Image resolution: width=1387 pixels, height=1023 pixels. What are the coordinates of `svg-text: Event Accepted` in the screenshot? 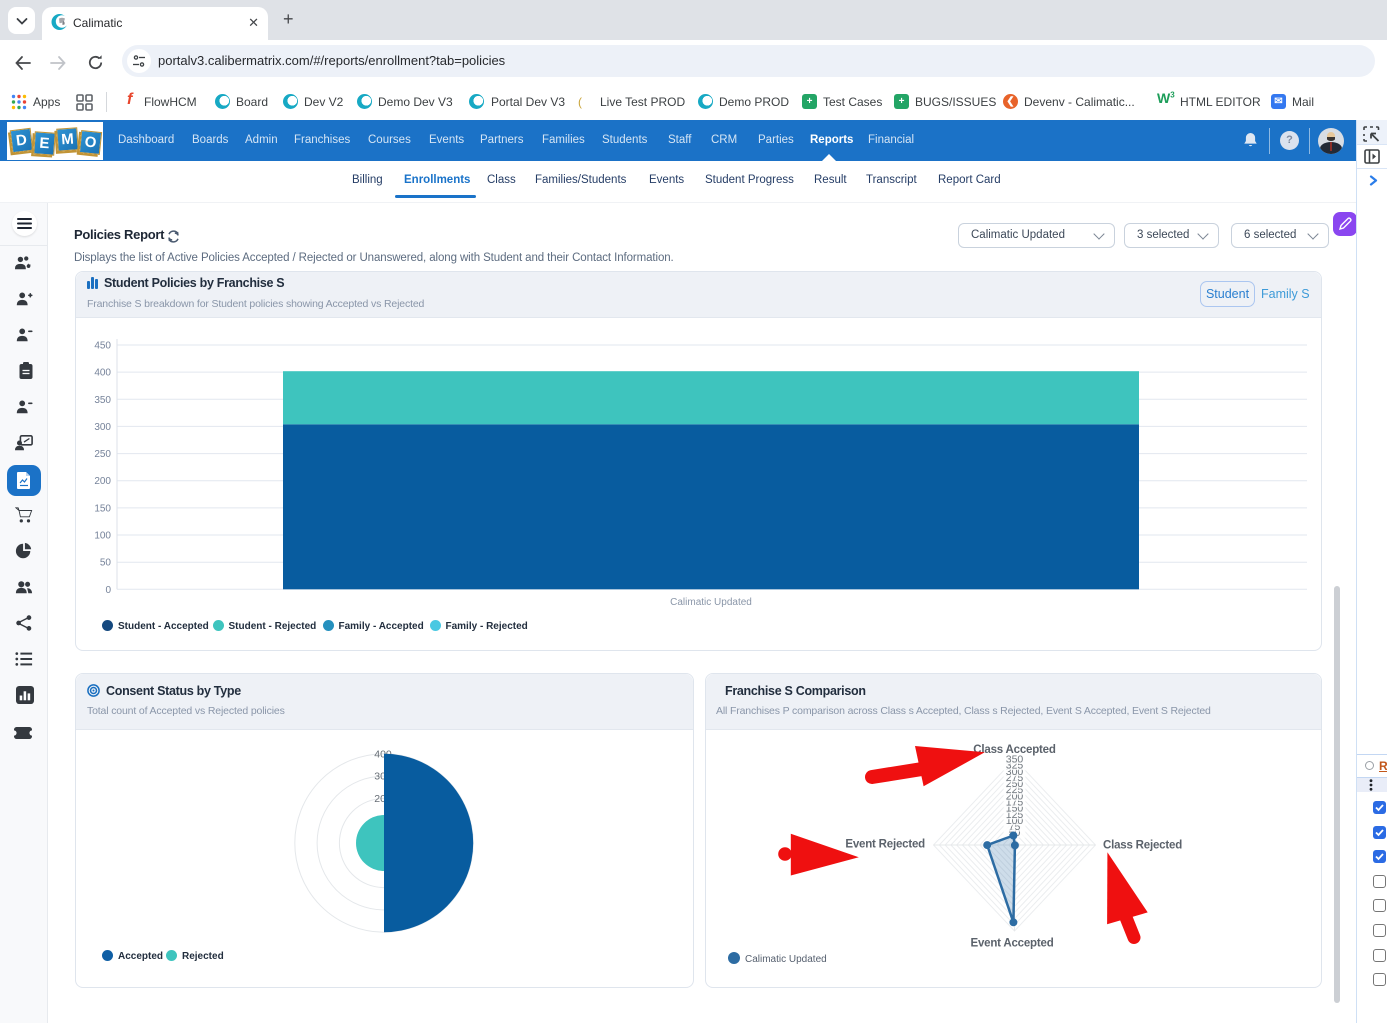 It's located at (1011, 944).